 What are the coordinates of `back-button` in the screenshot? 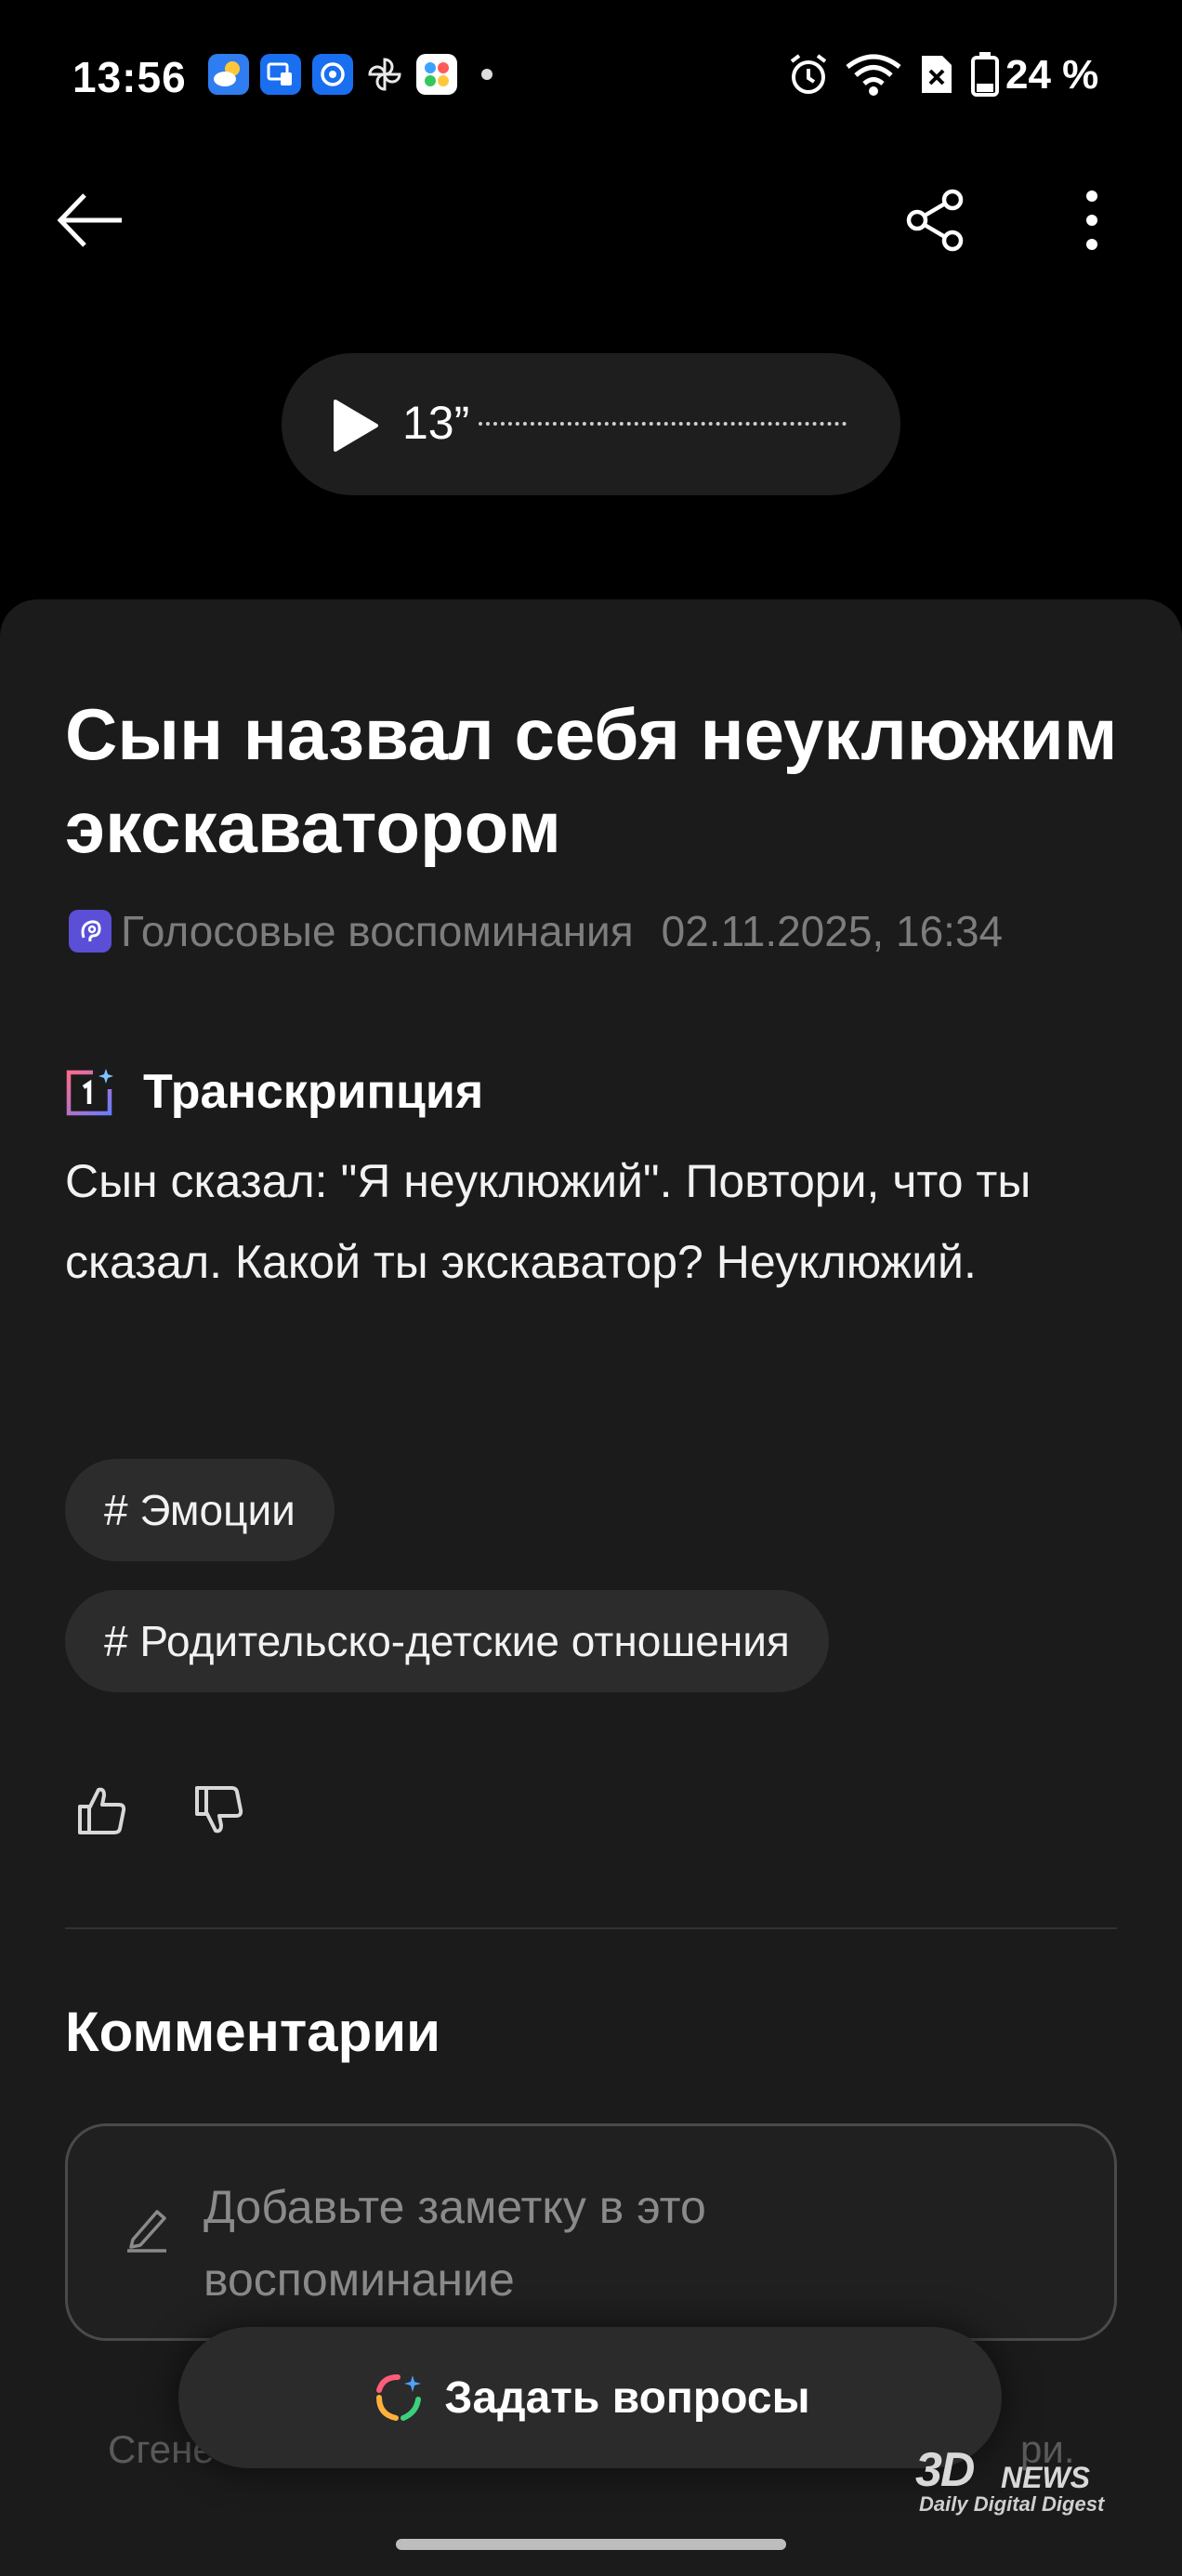 It's located at (90, 220).